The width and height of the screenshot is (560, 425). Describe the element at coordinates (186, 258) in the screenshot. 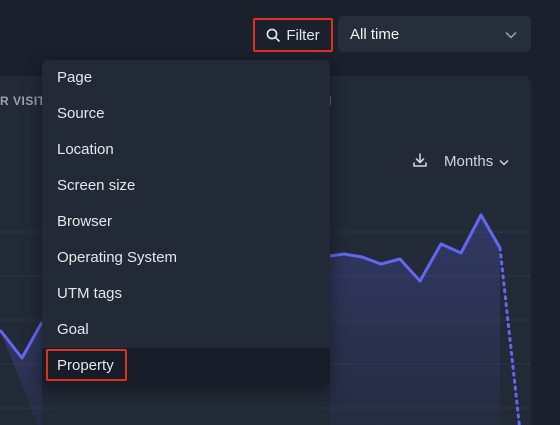

I see `filter-menu-item-operating-system: Operating System` at that location.